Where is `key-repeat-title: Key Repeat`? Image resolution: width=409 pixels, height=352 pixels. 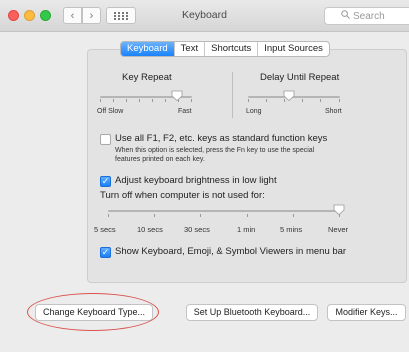 key-repeat-title: Key Repeat is located at coordinates (147, 77).